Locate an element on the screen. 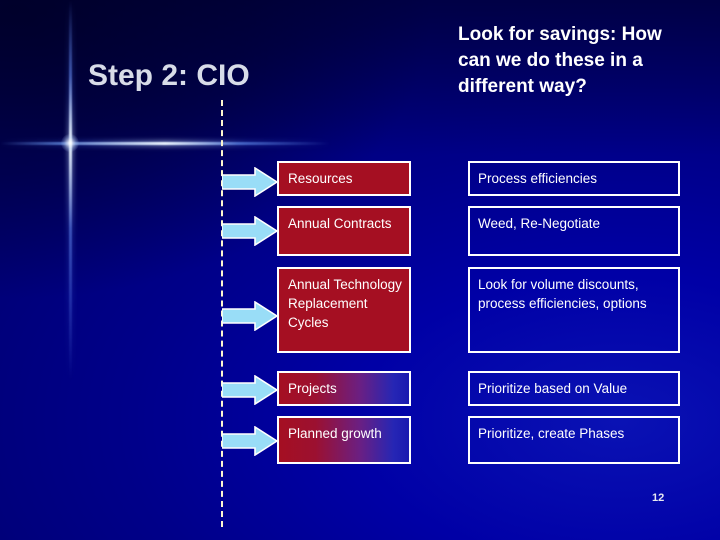 Image resolution: width=720 pixels, height=540 pixels. savings-action-cell: Weed, Re-Negotiate is located at coordinates (574, 231).